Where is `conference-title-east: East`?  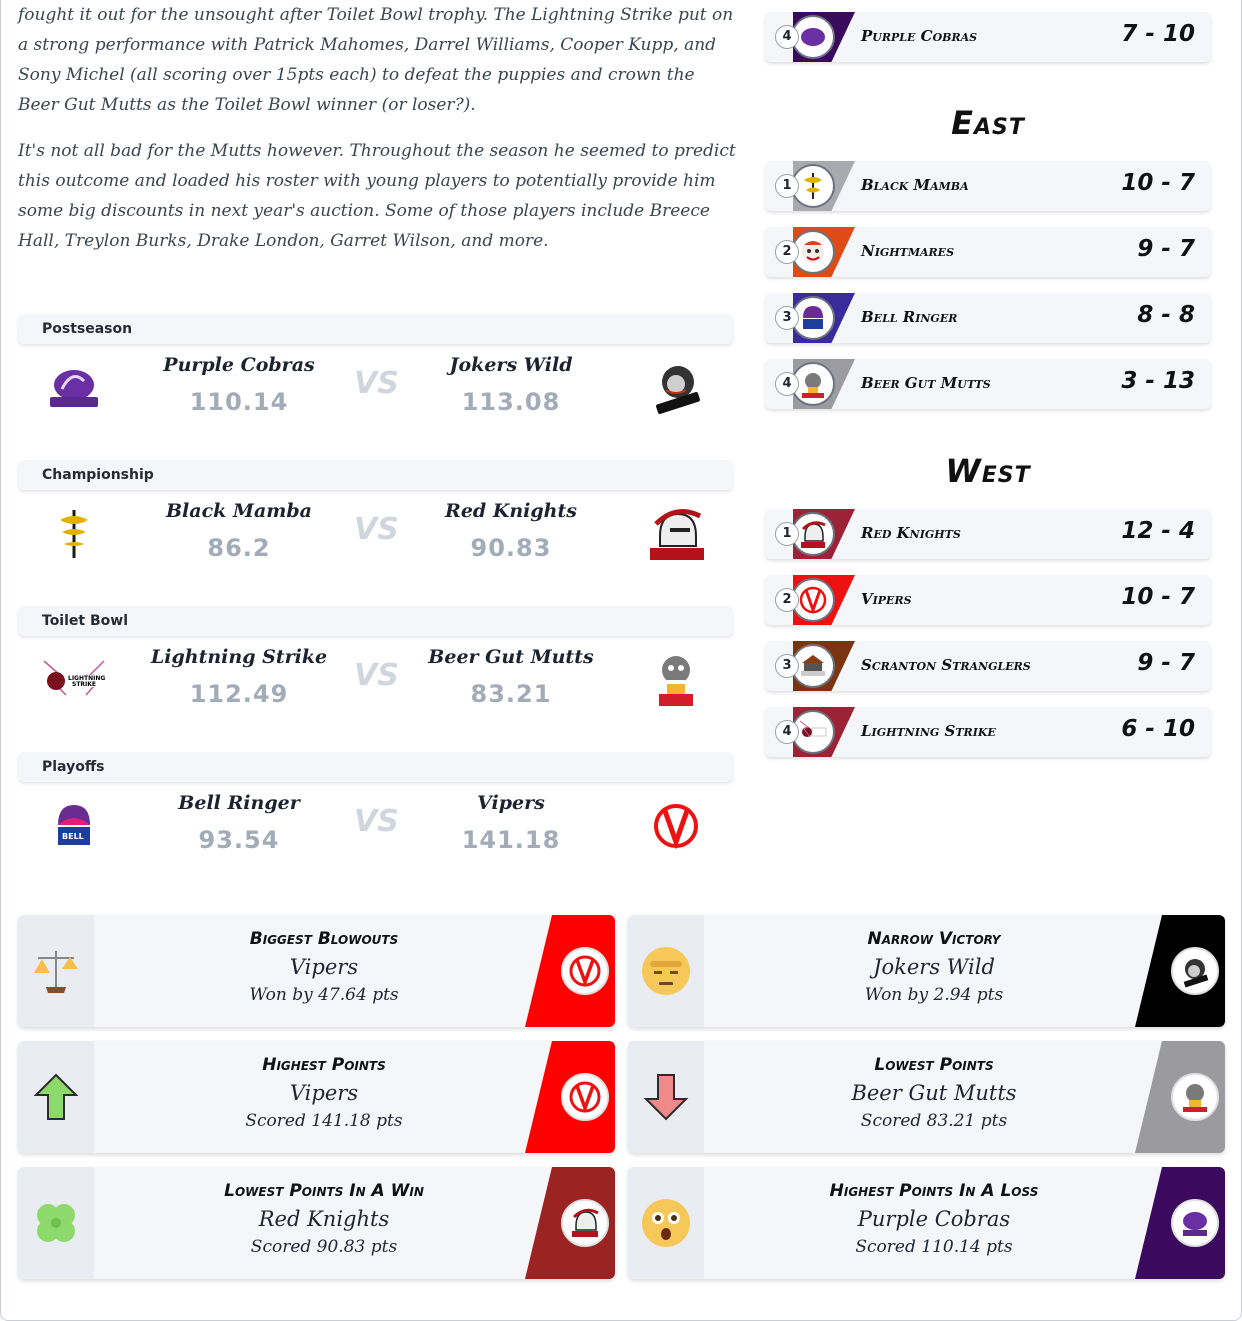 conference-title-east: East is located at coordinates (988, 123).